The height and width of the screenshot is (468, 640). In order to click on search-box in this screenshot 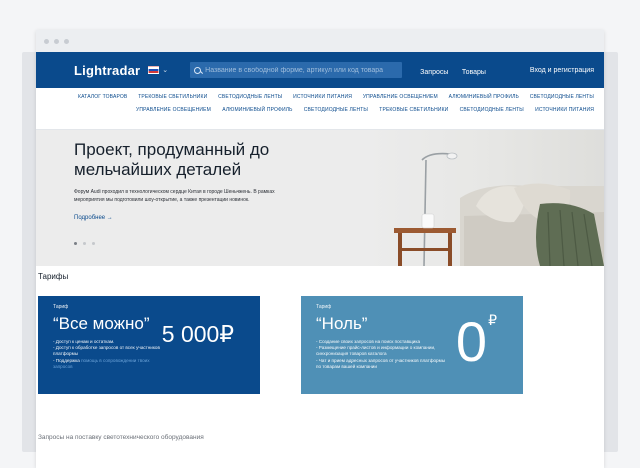, I will do `click(296, 70)`.